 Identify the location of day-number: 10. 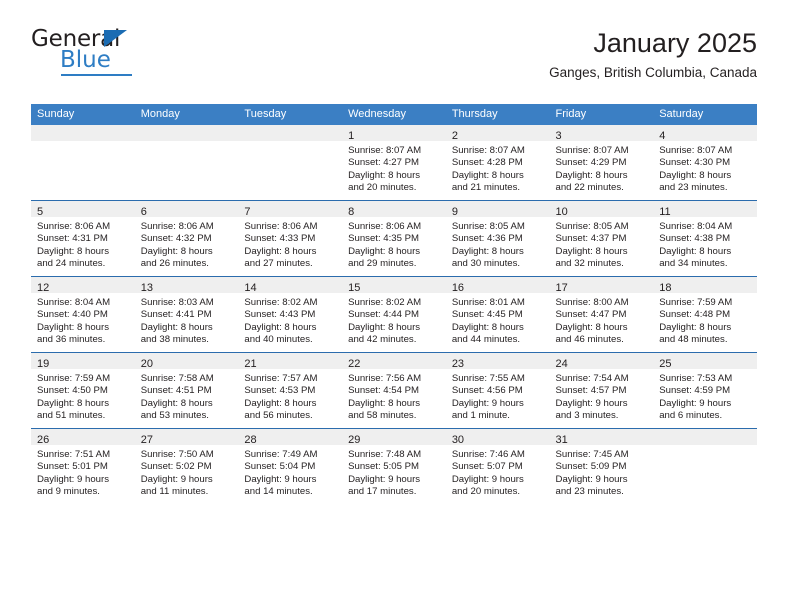
(561, 212).